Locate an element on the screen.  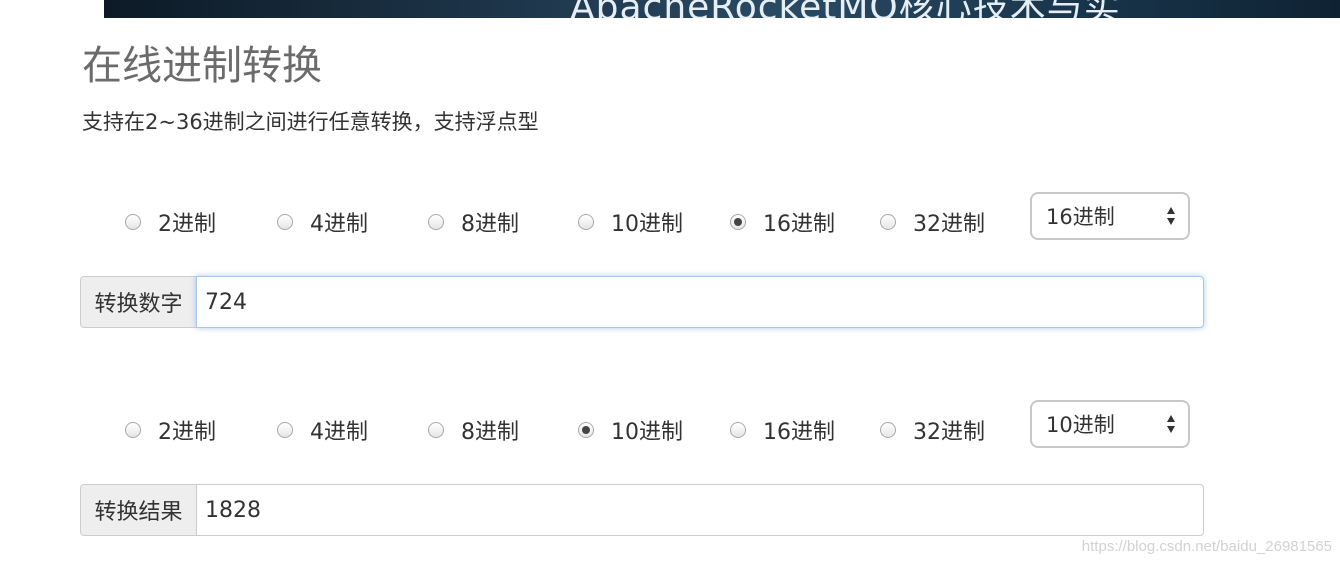
target-radio-base-32: 32进制 is located at coordinates (932, 430).